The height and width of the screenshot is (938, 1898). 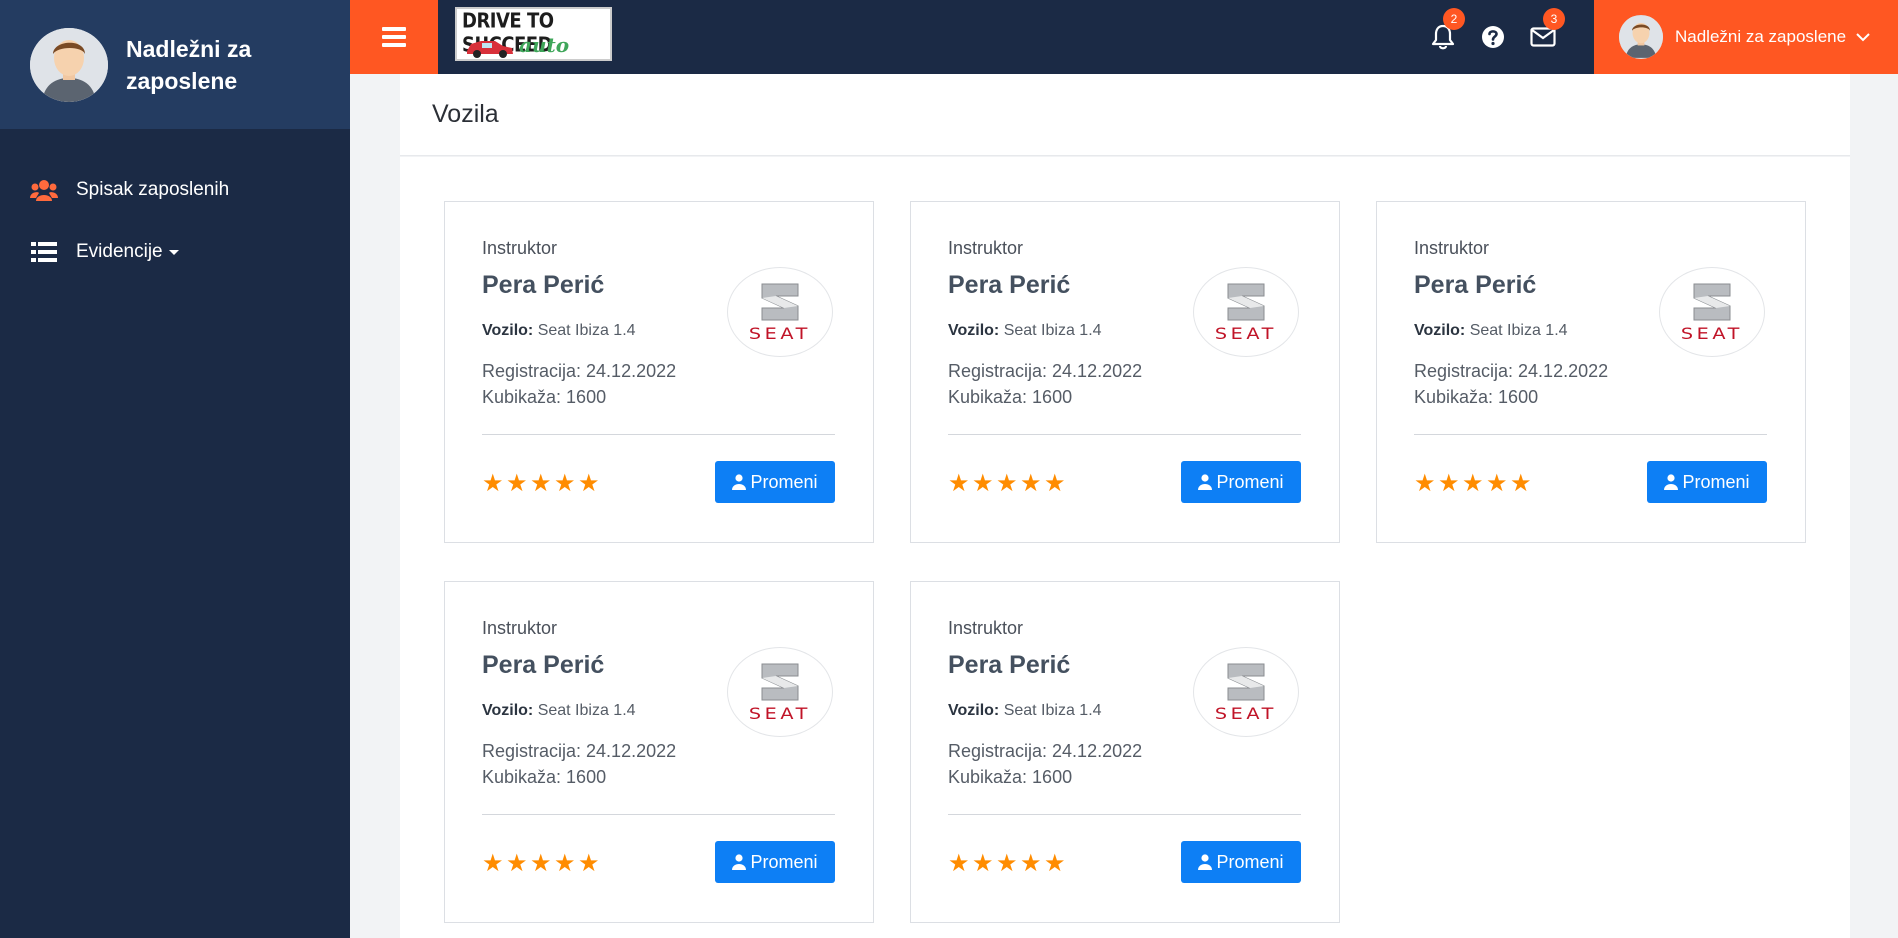 What do you see at coordinates (533, 34) in the screenshot?
I see `app-logo: DRIVE TO SUCCEED auto škola` at bounding box center [533, 34].